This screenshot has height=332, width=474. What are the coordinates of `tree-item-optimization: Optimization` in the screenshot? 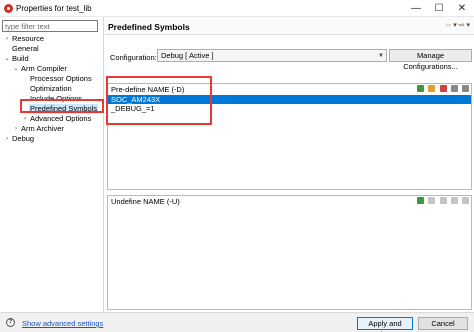 It's located at (52, 89).